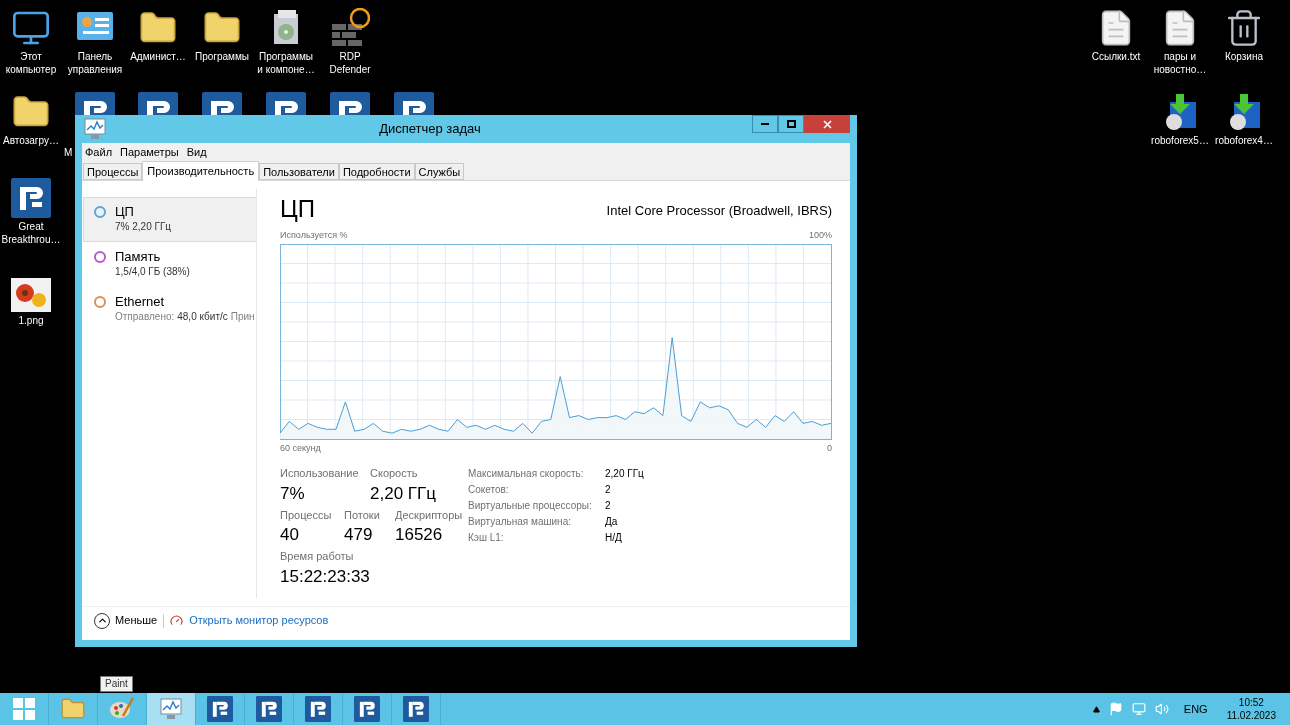  I want to click on section-title: ЦП, so click(297, 209).